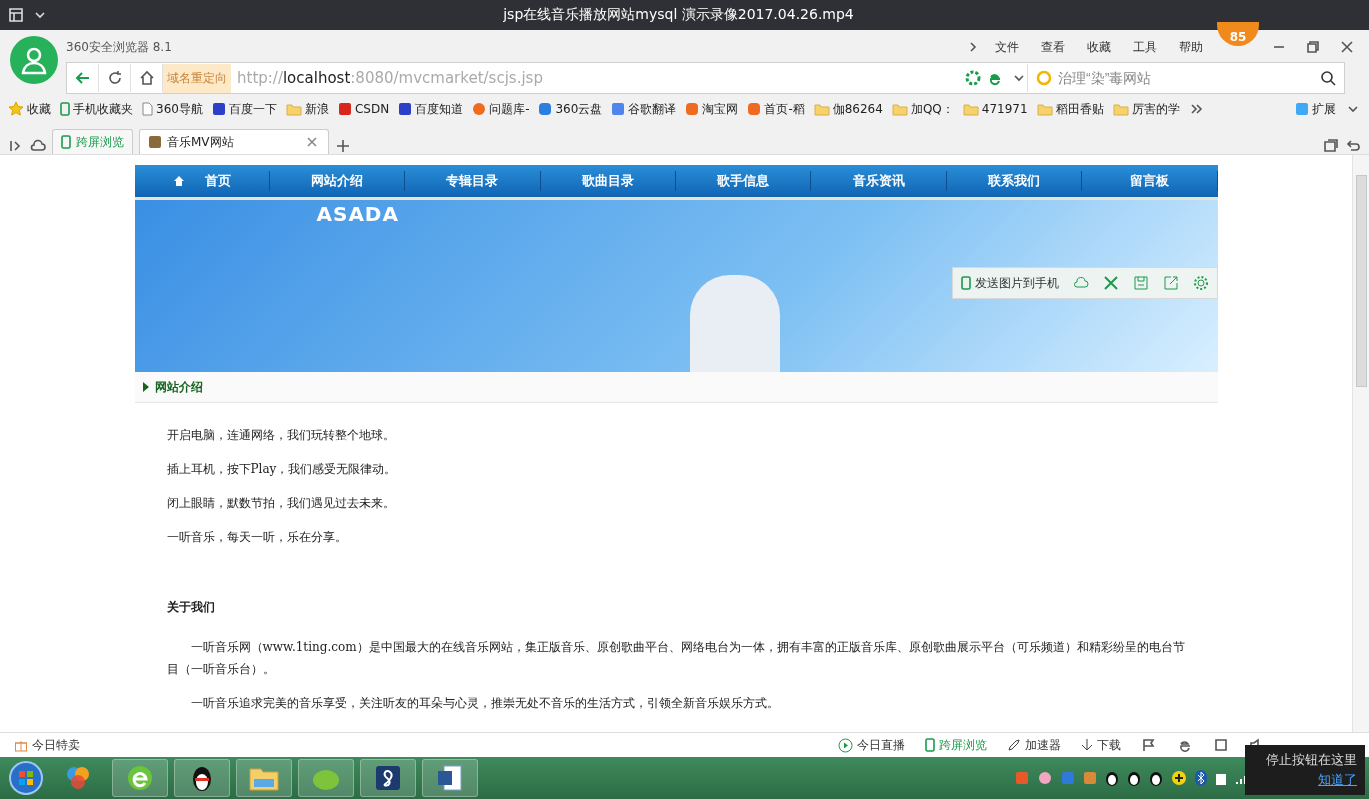  What do you see at coordinates (26, 778) in the screenshot?
I see `start-button-icon` at bounding box center [26, 778].